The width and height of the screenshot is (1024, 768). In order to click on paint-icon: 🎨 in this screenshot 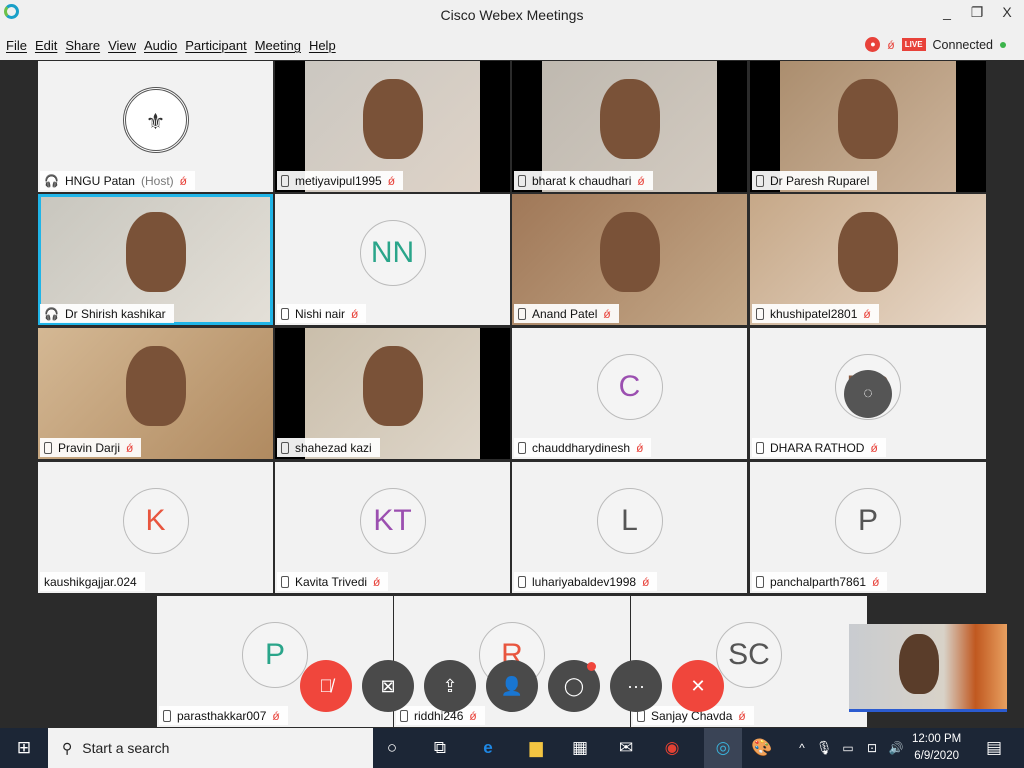, I will do `click(762, 748)`.